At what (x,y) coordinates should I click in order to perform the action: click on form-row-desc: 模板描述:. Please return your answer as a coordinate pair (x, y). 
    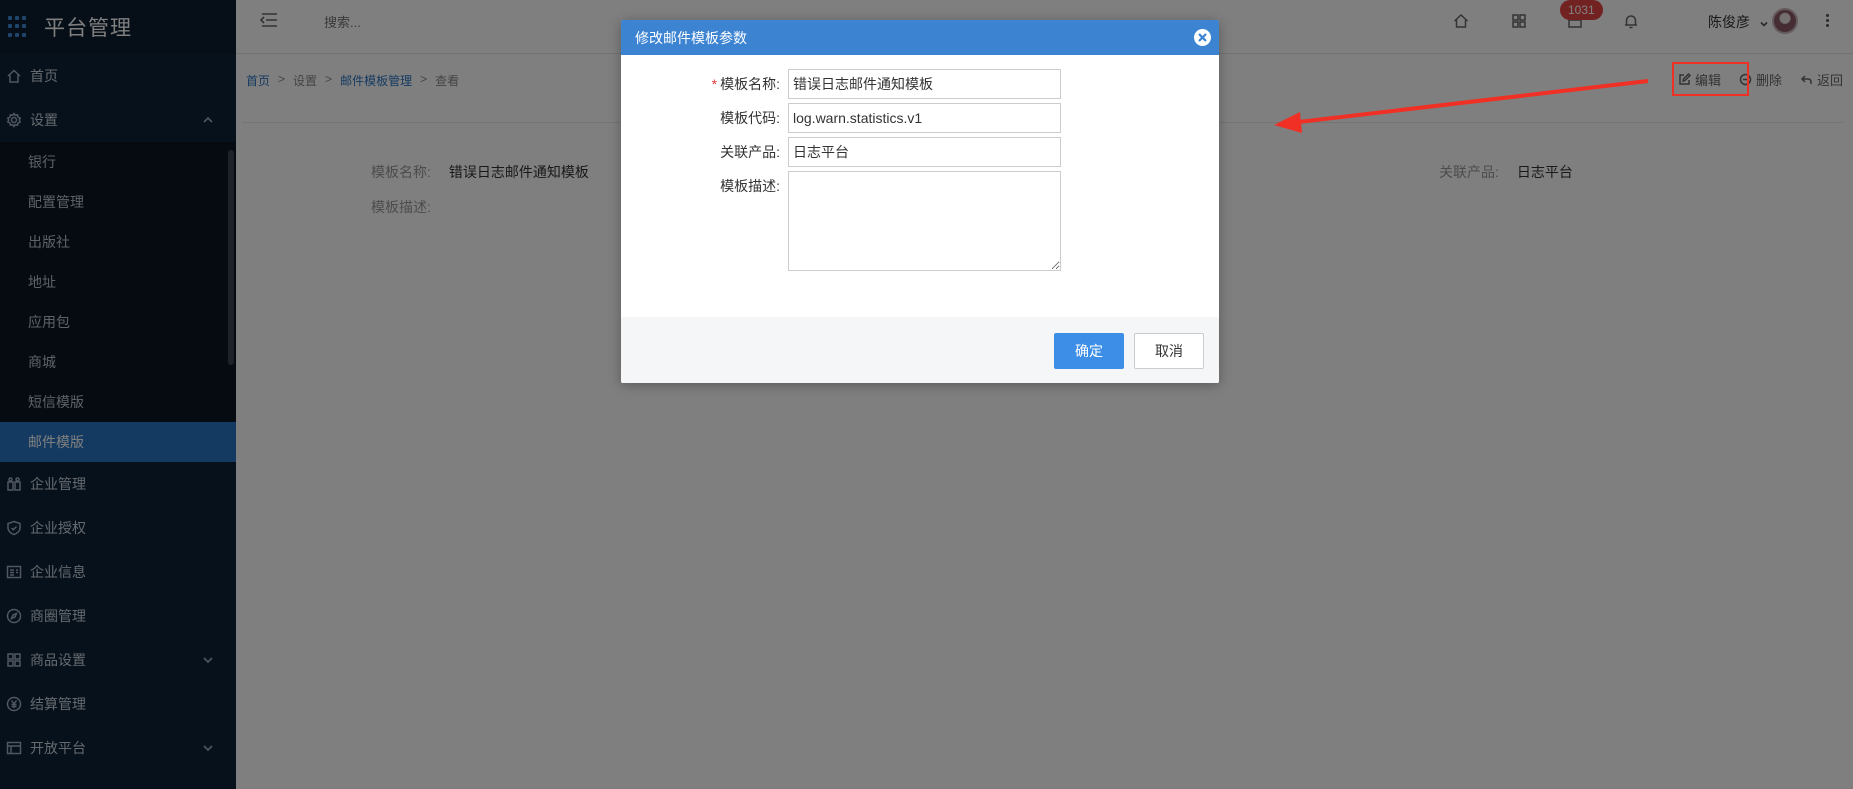
    Looking at the image, I should click on (841, 221).